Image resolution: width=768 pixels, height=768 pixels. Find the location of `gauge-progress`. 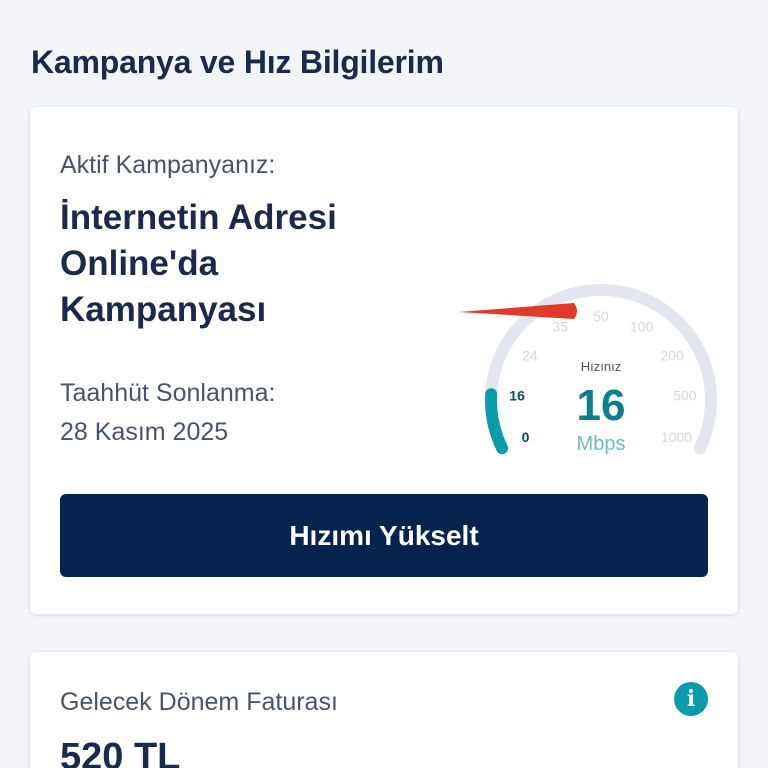

gauge-progress is located at coordinates (497, 421).